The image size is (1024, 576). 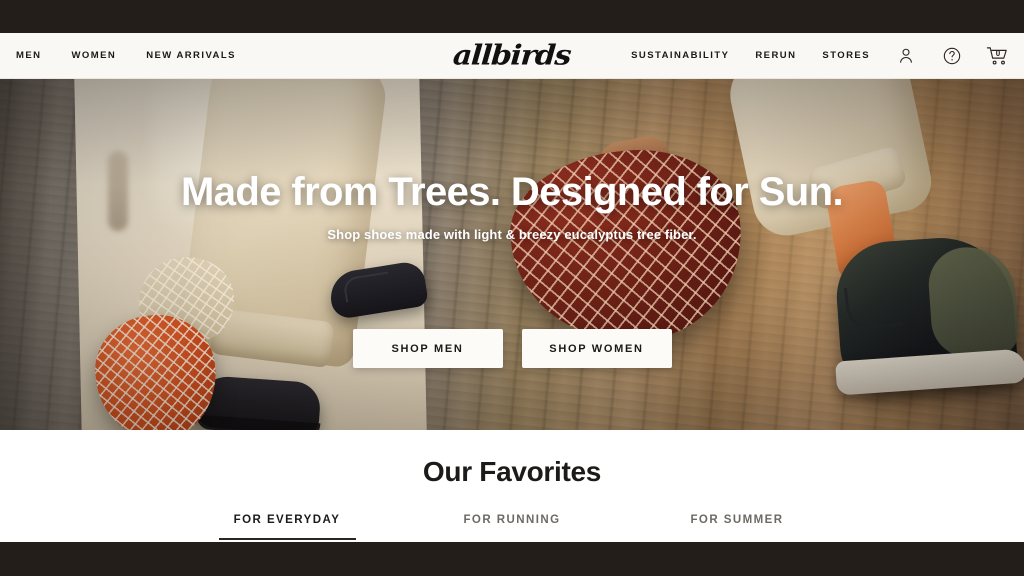 What do you see at coordinates (427, 348) in the screenshot?
I see `shop-men-button: SHOP MEN` at bounding box center [427, 348].